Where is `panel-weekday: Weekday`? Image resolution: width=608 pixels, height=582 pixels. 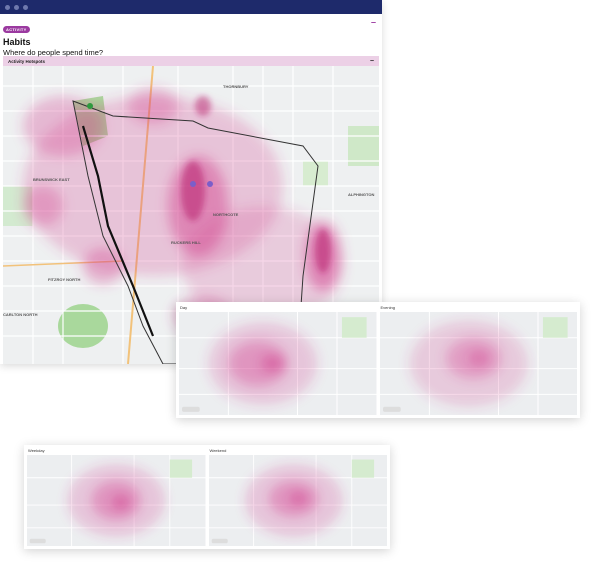 panel-weekday: Weekday is located at coordinates (116, 497).